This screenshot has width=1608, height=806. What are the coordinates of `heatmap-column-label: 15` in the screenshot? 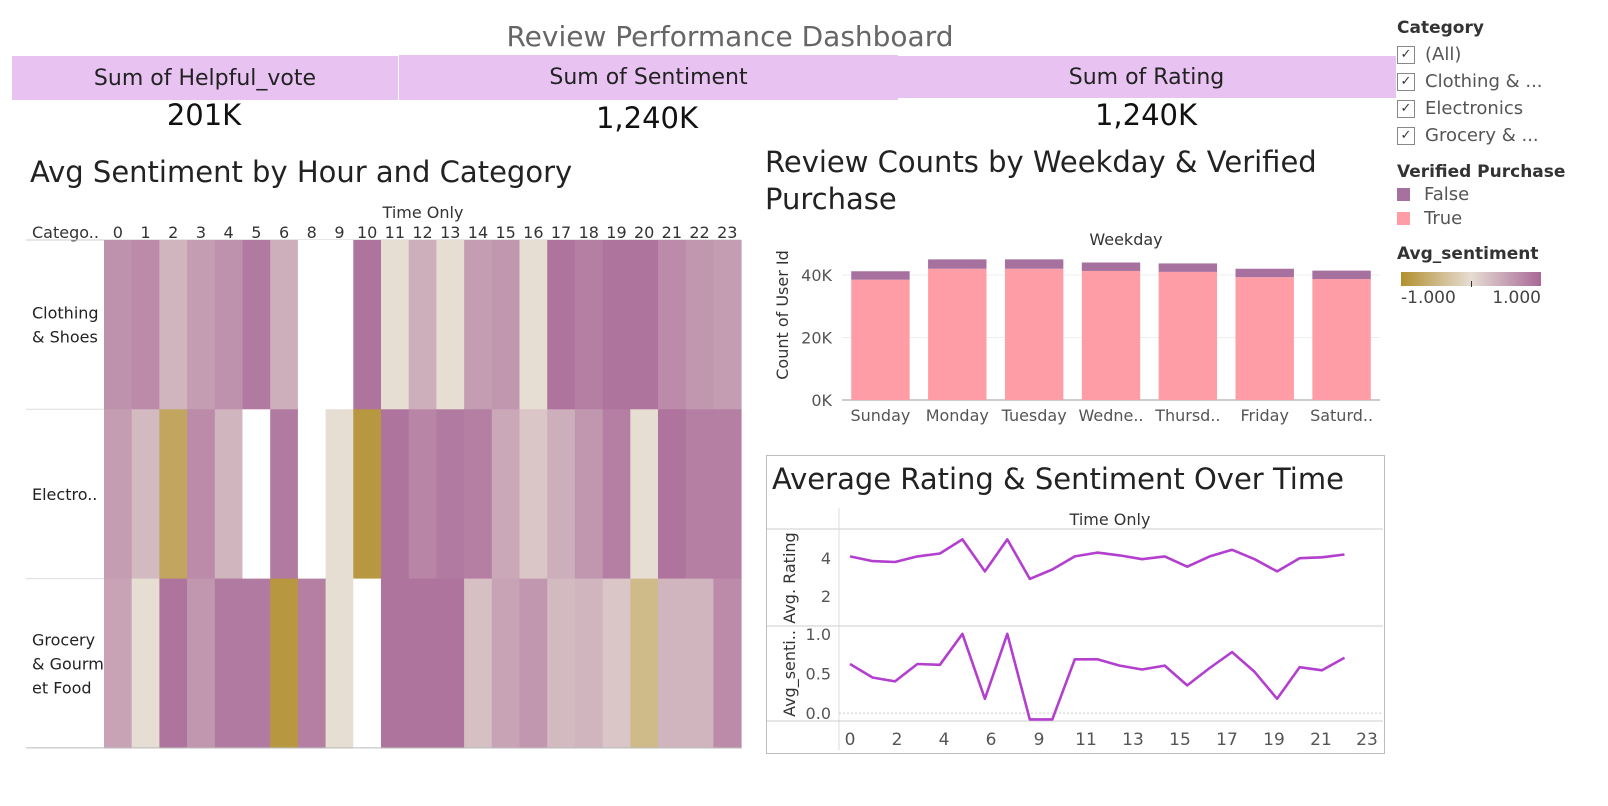 It's located at (505, 232).